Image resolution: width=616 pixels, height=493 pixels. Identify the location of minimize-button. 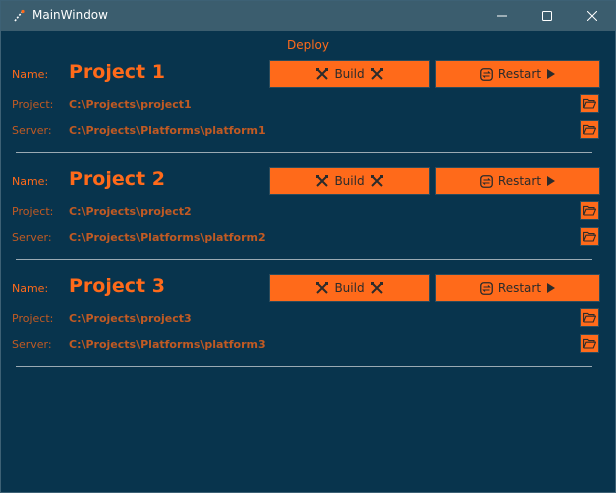
(501, 16).